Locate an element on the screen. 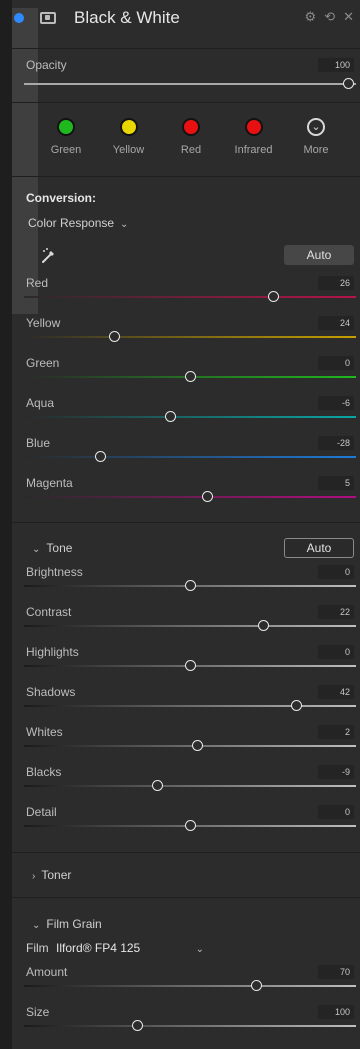 This screenshot has width=360, height=1049. slider-label: Blacks is located at coordinates (44, 772).